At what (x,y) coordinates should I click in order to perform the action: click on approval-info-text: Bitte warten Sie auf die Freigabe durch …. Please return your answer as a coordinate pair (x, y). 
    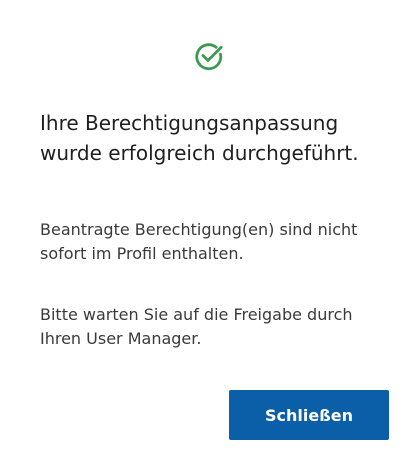
    Looking at the image, I should click on (196, 326).